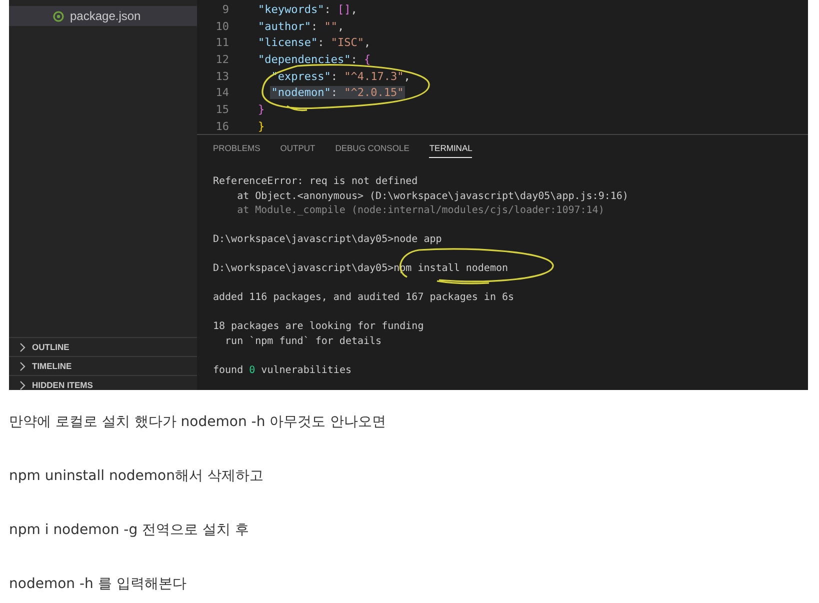 The width and height of the screenshot is (819, 603). I want to click on line-number: 11, so click(221, 43).